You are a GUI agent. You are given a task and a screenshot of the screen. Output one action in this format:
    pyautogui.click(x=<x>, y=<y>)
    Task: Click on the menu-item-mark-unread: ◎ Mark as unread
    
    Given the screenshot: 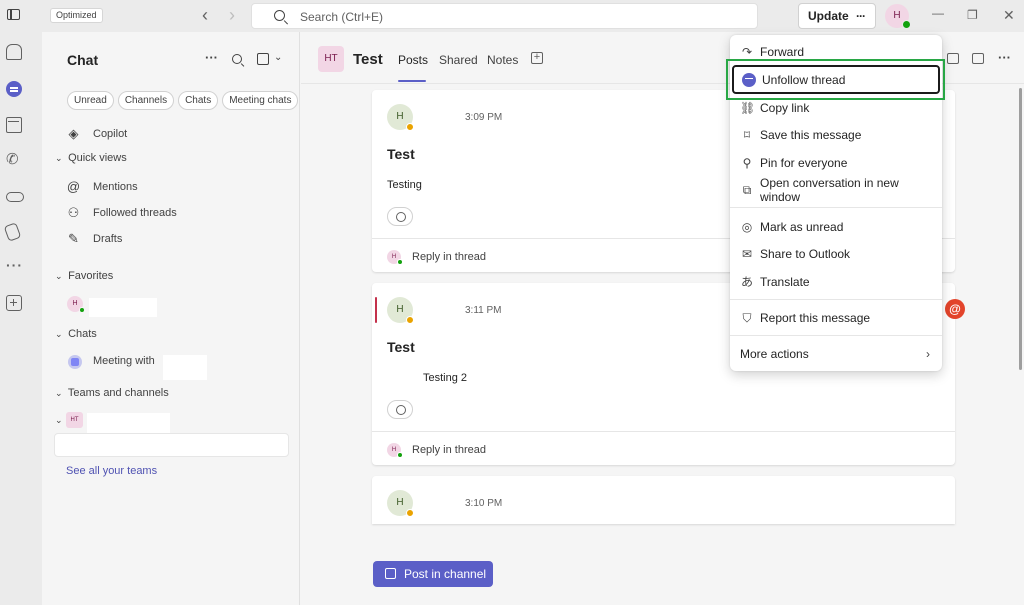 What is the action you would take?
    pyautogui.click(x=836, y=227)
    